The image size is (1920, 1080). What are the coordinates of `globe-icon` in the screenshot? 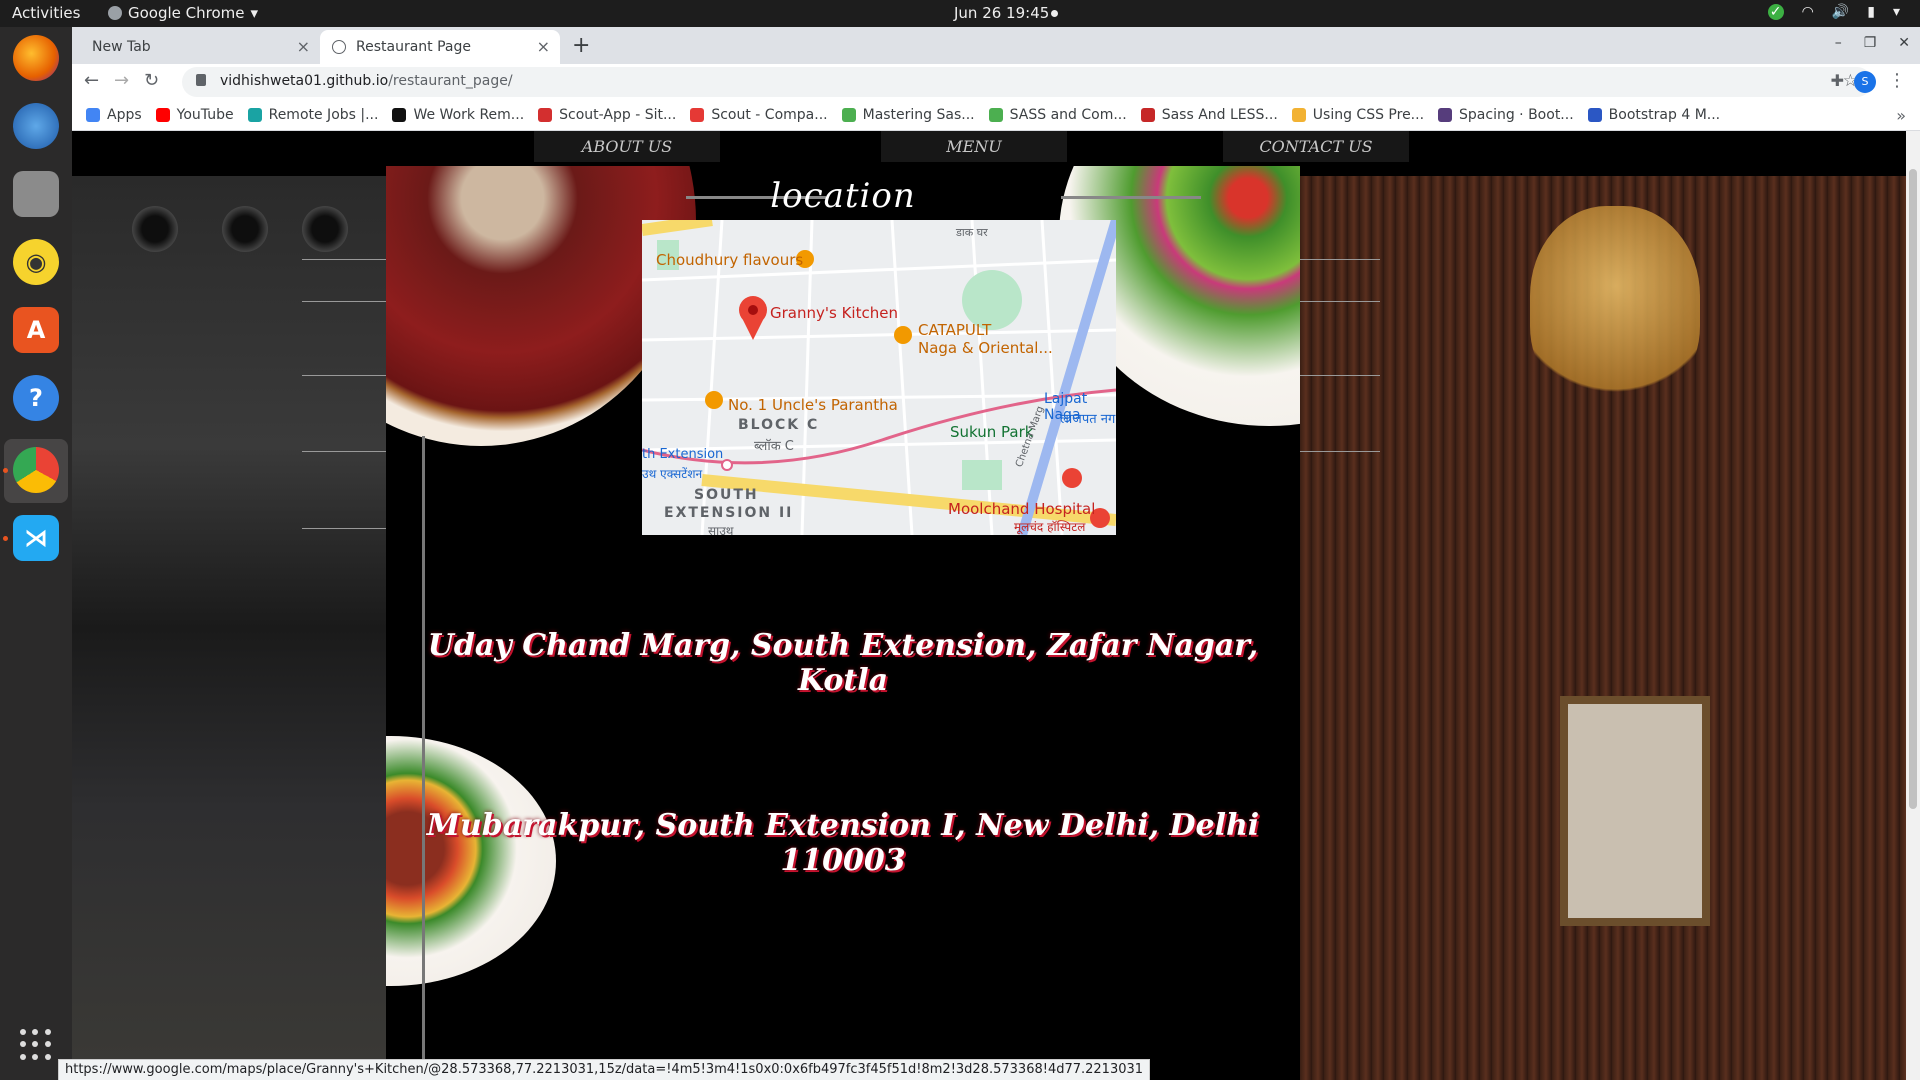 It's located at (339, 47).